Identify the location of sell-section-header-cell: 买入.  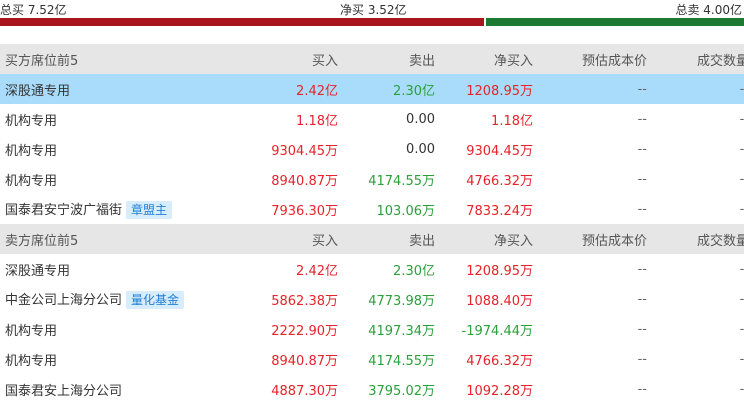
(281, 239).